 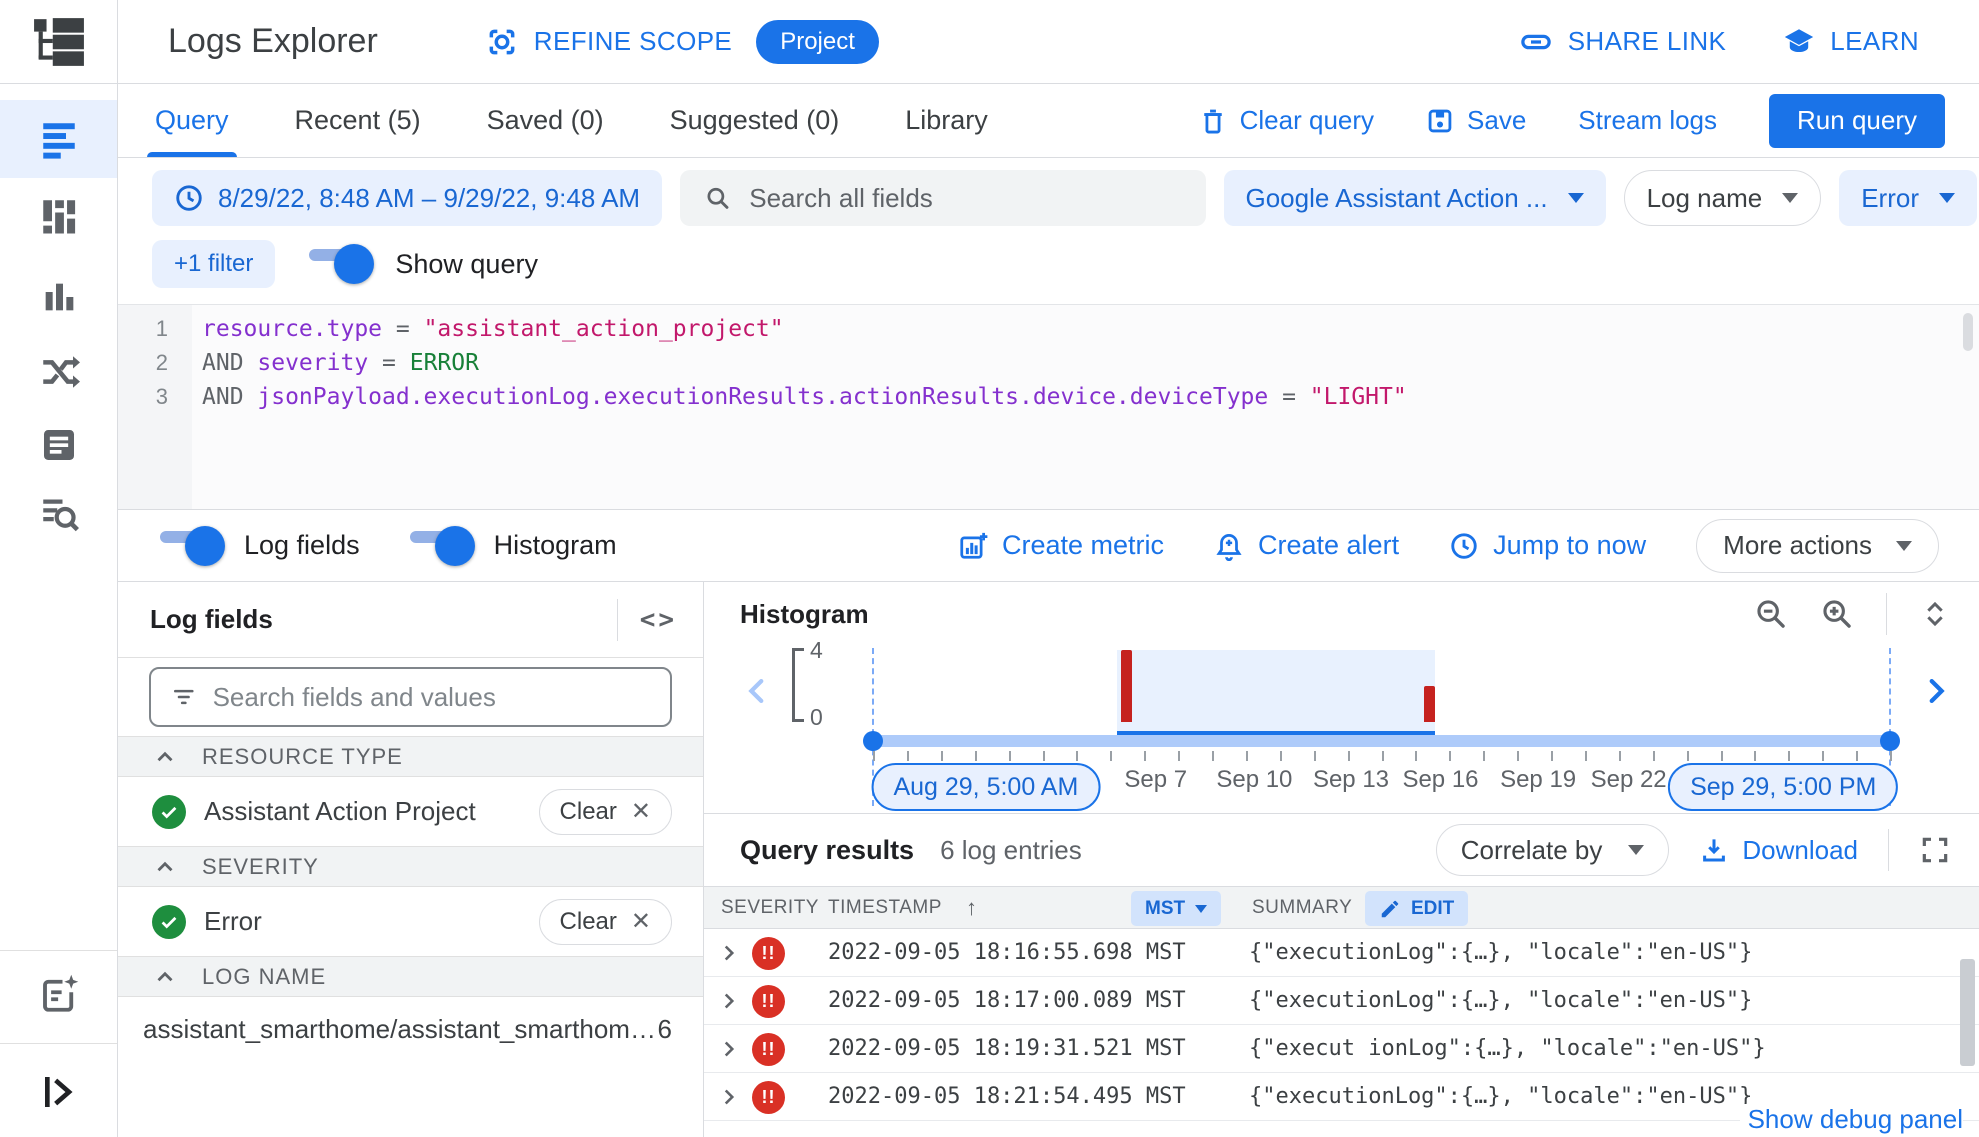 What do you see at coordinates (617, 619) in the screenshot?
I see `divider` at bounding box center [617, 619].